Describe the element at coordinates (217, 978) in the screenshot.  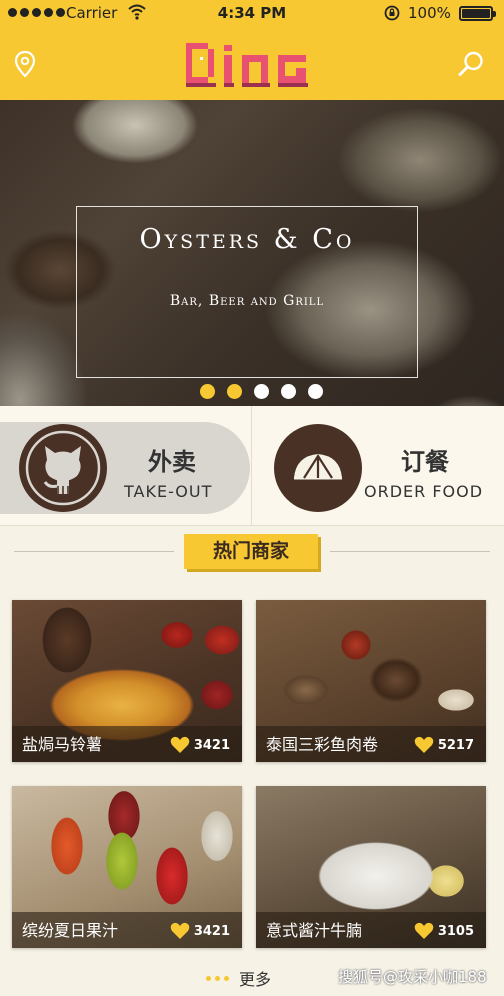
I see `more-dots-icon` at that location.